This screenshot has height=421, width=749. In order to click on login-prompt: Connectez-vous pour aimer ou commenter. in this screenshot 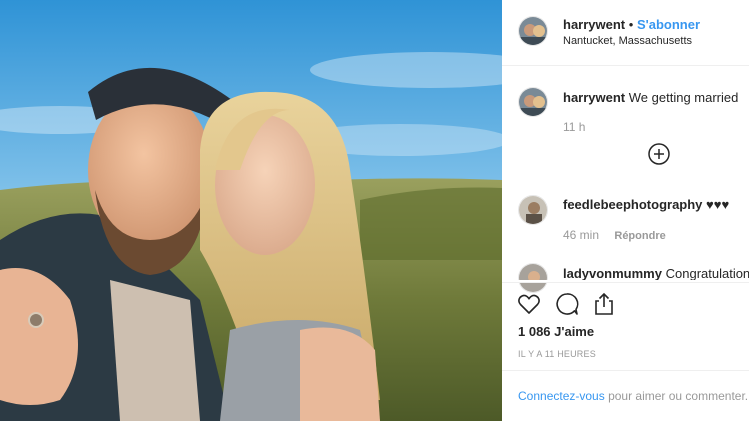, I will do `click(633, 396)`.